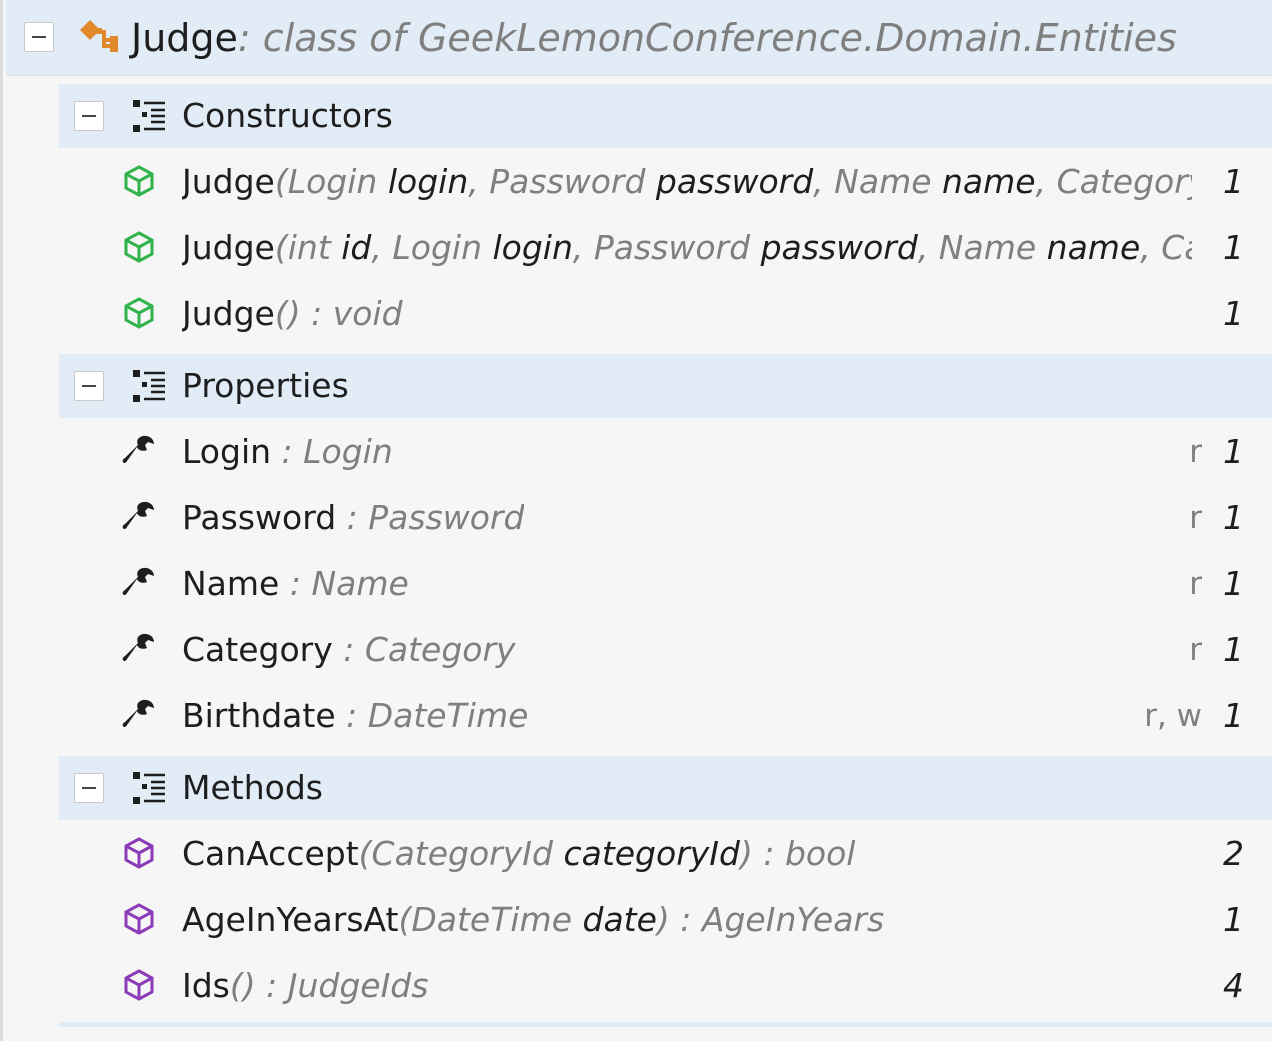 This screenshot has width=1272, height=1041. Describe the element at coordinates (206, 985) in the screenshot. I see `member-name: Ids` at that location.